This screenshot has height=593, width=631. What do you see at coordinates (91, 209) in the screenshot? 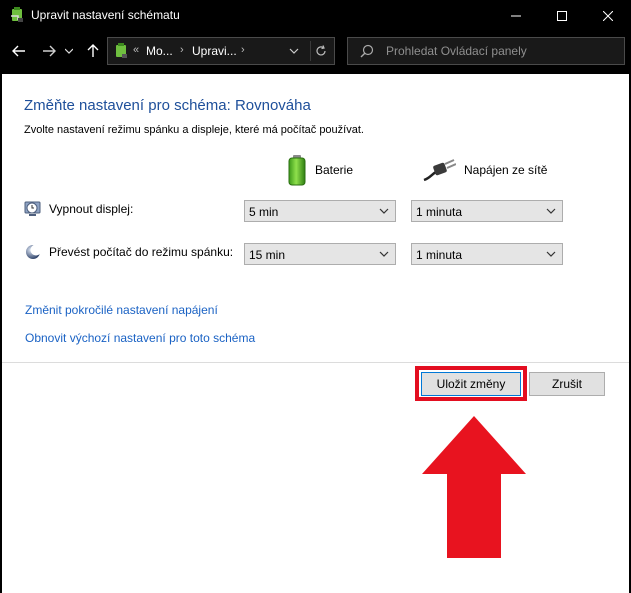
I see `setting-label: Vypnout displej:` at bounding box center [91, 209].